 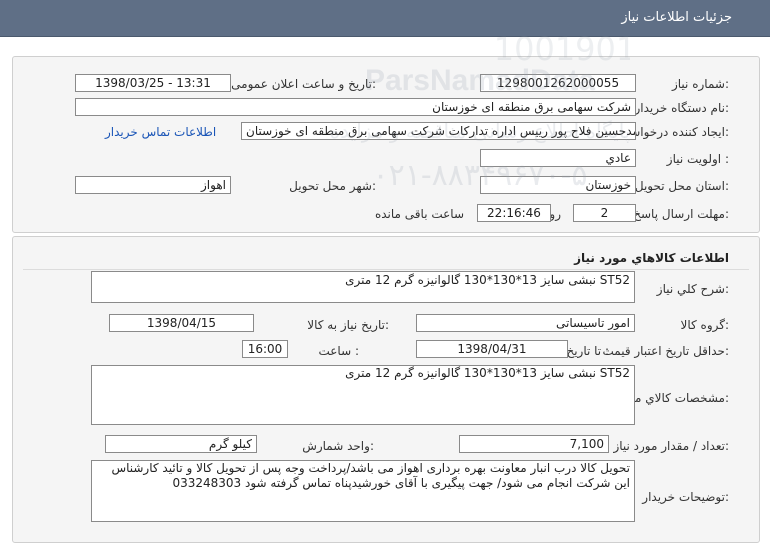 What do you see at coordinates (651, 258) in the screenshot?
I see `goods-section-title: اطلاعات کالاهاي مورد نياز` at bounding box center [651, 258].